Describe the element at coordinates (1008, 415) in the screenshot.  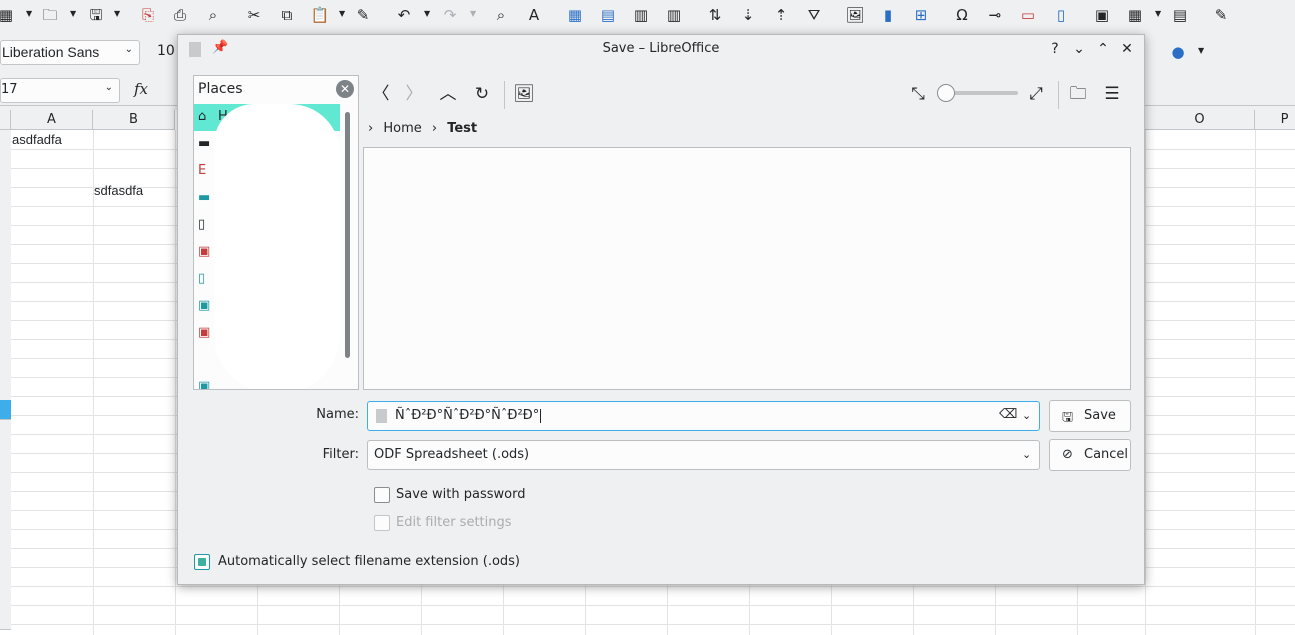
I see `clear-text-icon: ⌫` at that location.